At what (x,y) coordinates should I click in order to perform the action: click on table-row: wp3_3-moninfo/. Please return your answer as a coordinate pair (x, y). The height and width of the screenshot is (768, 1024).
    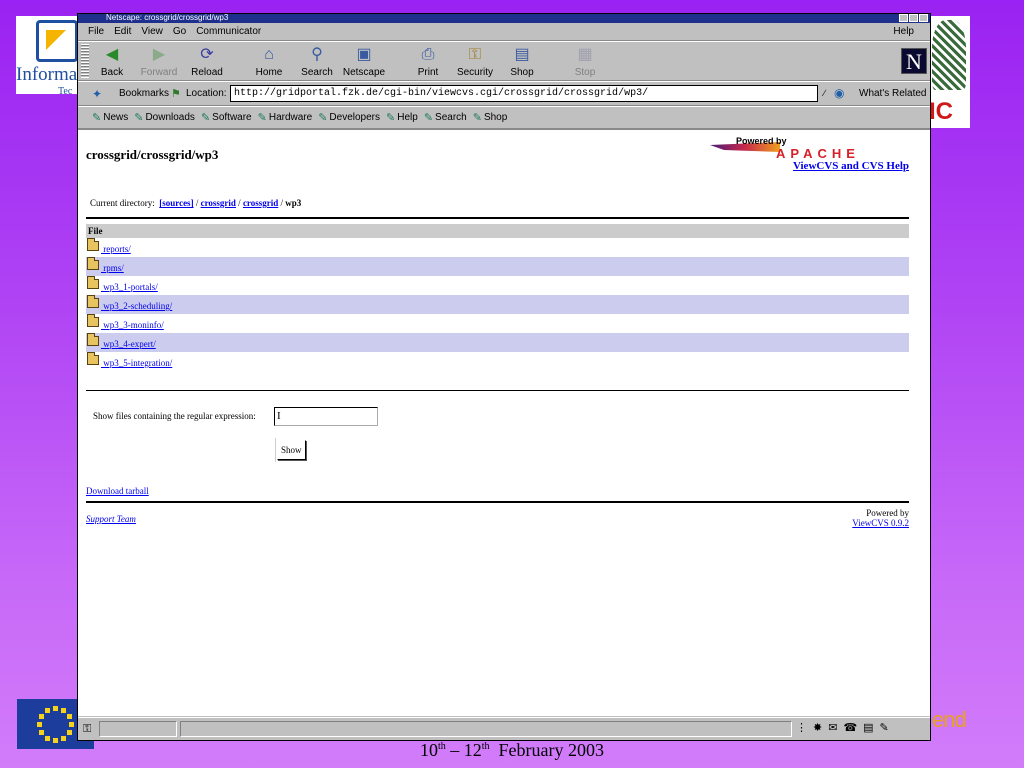
    Looking at the image, I should click on (497, 323).